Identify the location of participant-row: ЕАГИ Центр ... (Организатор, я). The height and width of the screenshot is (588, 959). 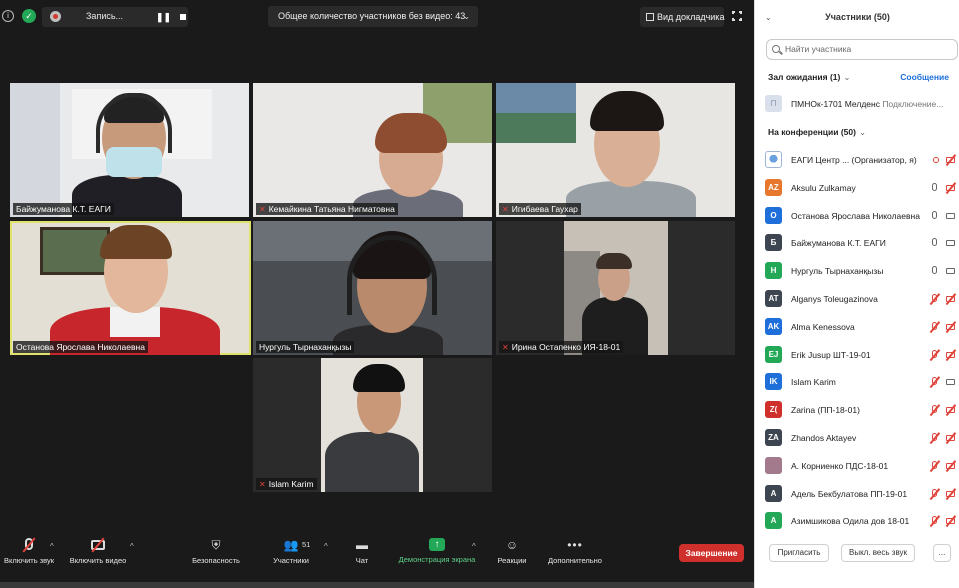
(862, 162).